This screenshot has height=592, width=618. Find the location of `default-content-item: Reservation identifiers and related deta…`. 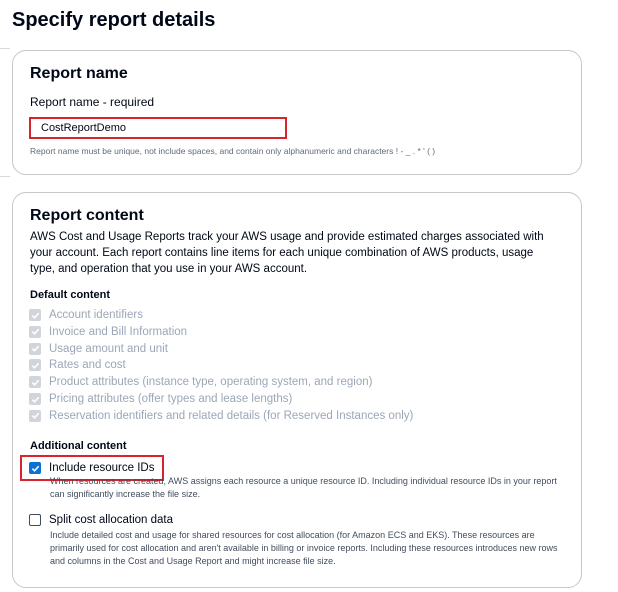

default-content-item: Reservation identifiers and related deta… is located at coordinates (221, 416).